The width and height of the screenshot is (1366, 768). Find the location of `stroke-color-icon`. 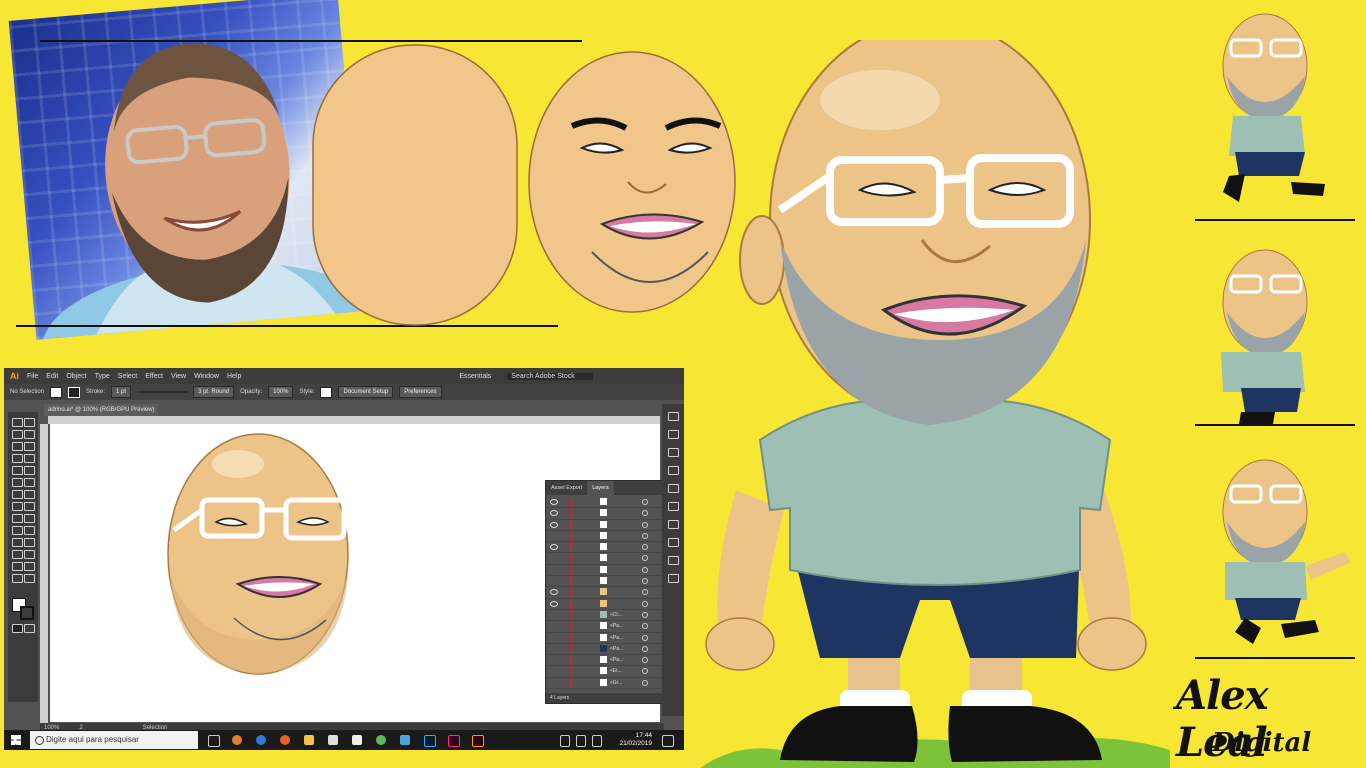

stroke-color-icon is located at coordinates (27, 613).